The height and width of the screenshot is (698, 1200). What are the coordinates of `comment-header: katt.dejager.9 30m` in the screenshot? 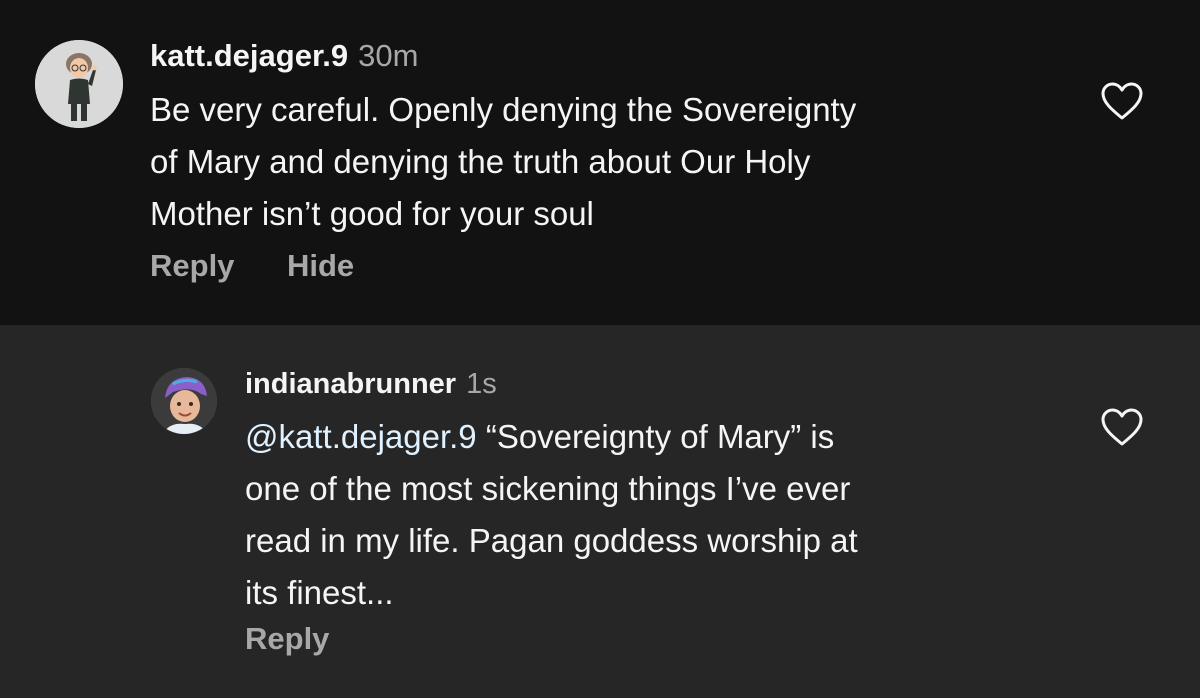 It's located at (284, 56).